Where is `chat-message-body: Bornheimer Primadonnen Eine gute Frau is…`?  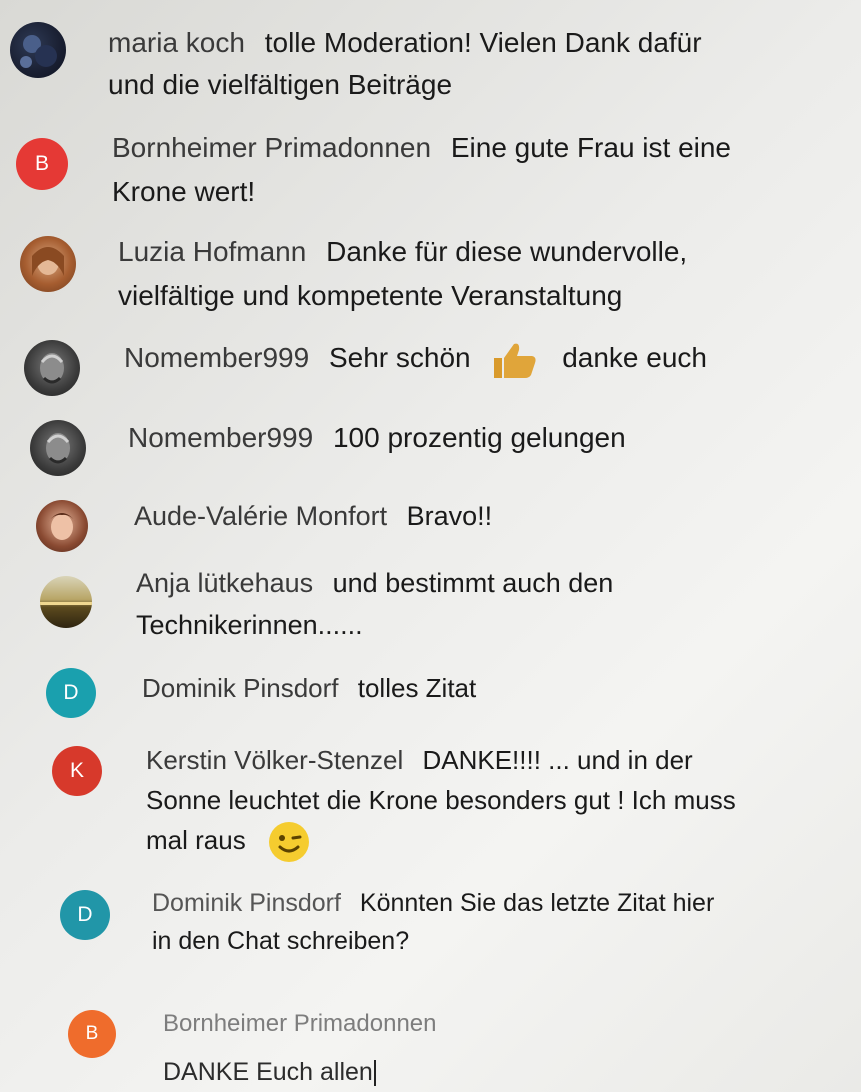
chat-message-body: Bornheimer Primadonnen Eine gute Frau is… is located at coordinates (486, 170).